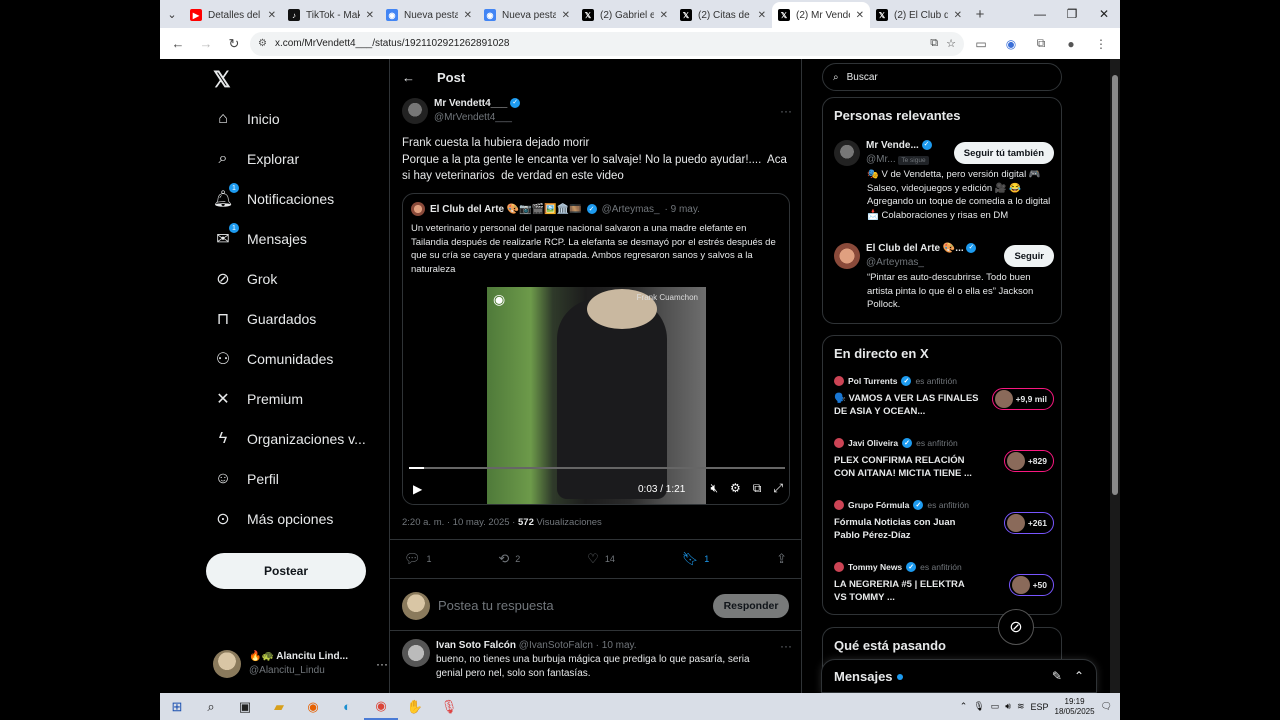 This screenshot has width=1280, height=720. What do you see at coordinates (260, 239) in the screenshot?
I see `nav-item-mensajes: ✉ 1 Mensajes` at bounding box center [260, 239].